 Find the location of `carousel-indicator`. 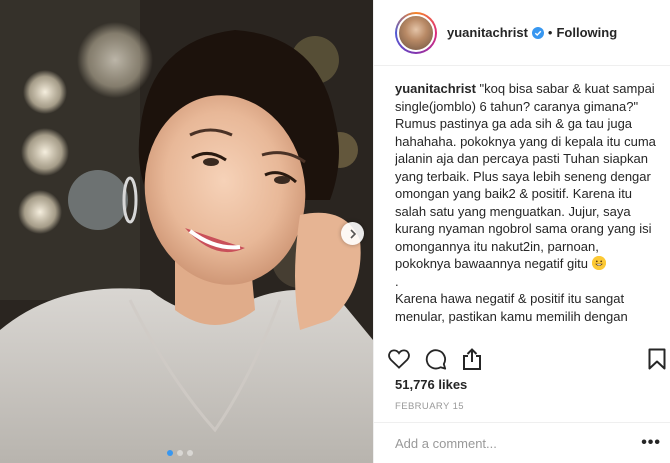

carousel-indicator is located at coordinates (180, 453).